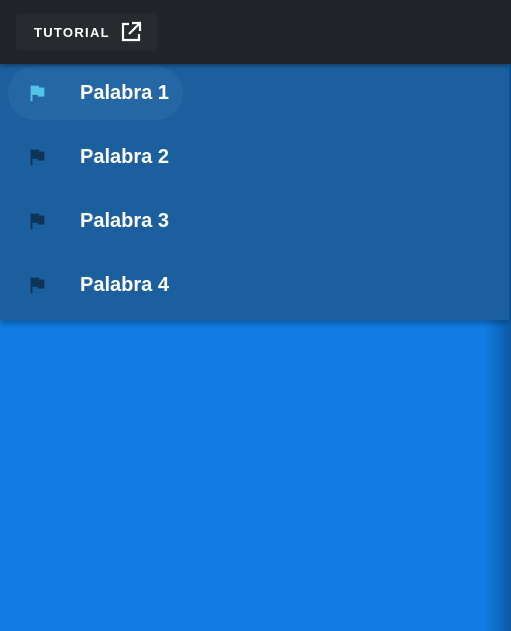 Image resolution: width=511 pixels, height=631 pixels. Describe the element at coordinates (131, 31) in the screenshot. I see `open-in-new-icon` at that location.